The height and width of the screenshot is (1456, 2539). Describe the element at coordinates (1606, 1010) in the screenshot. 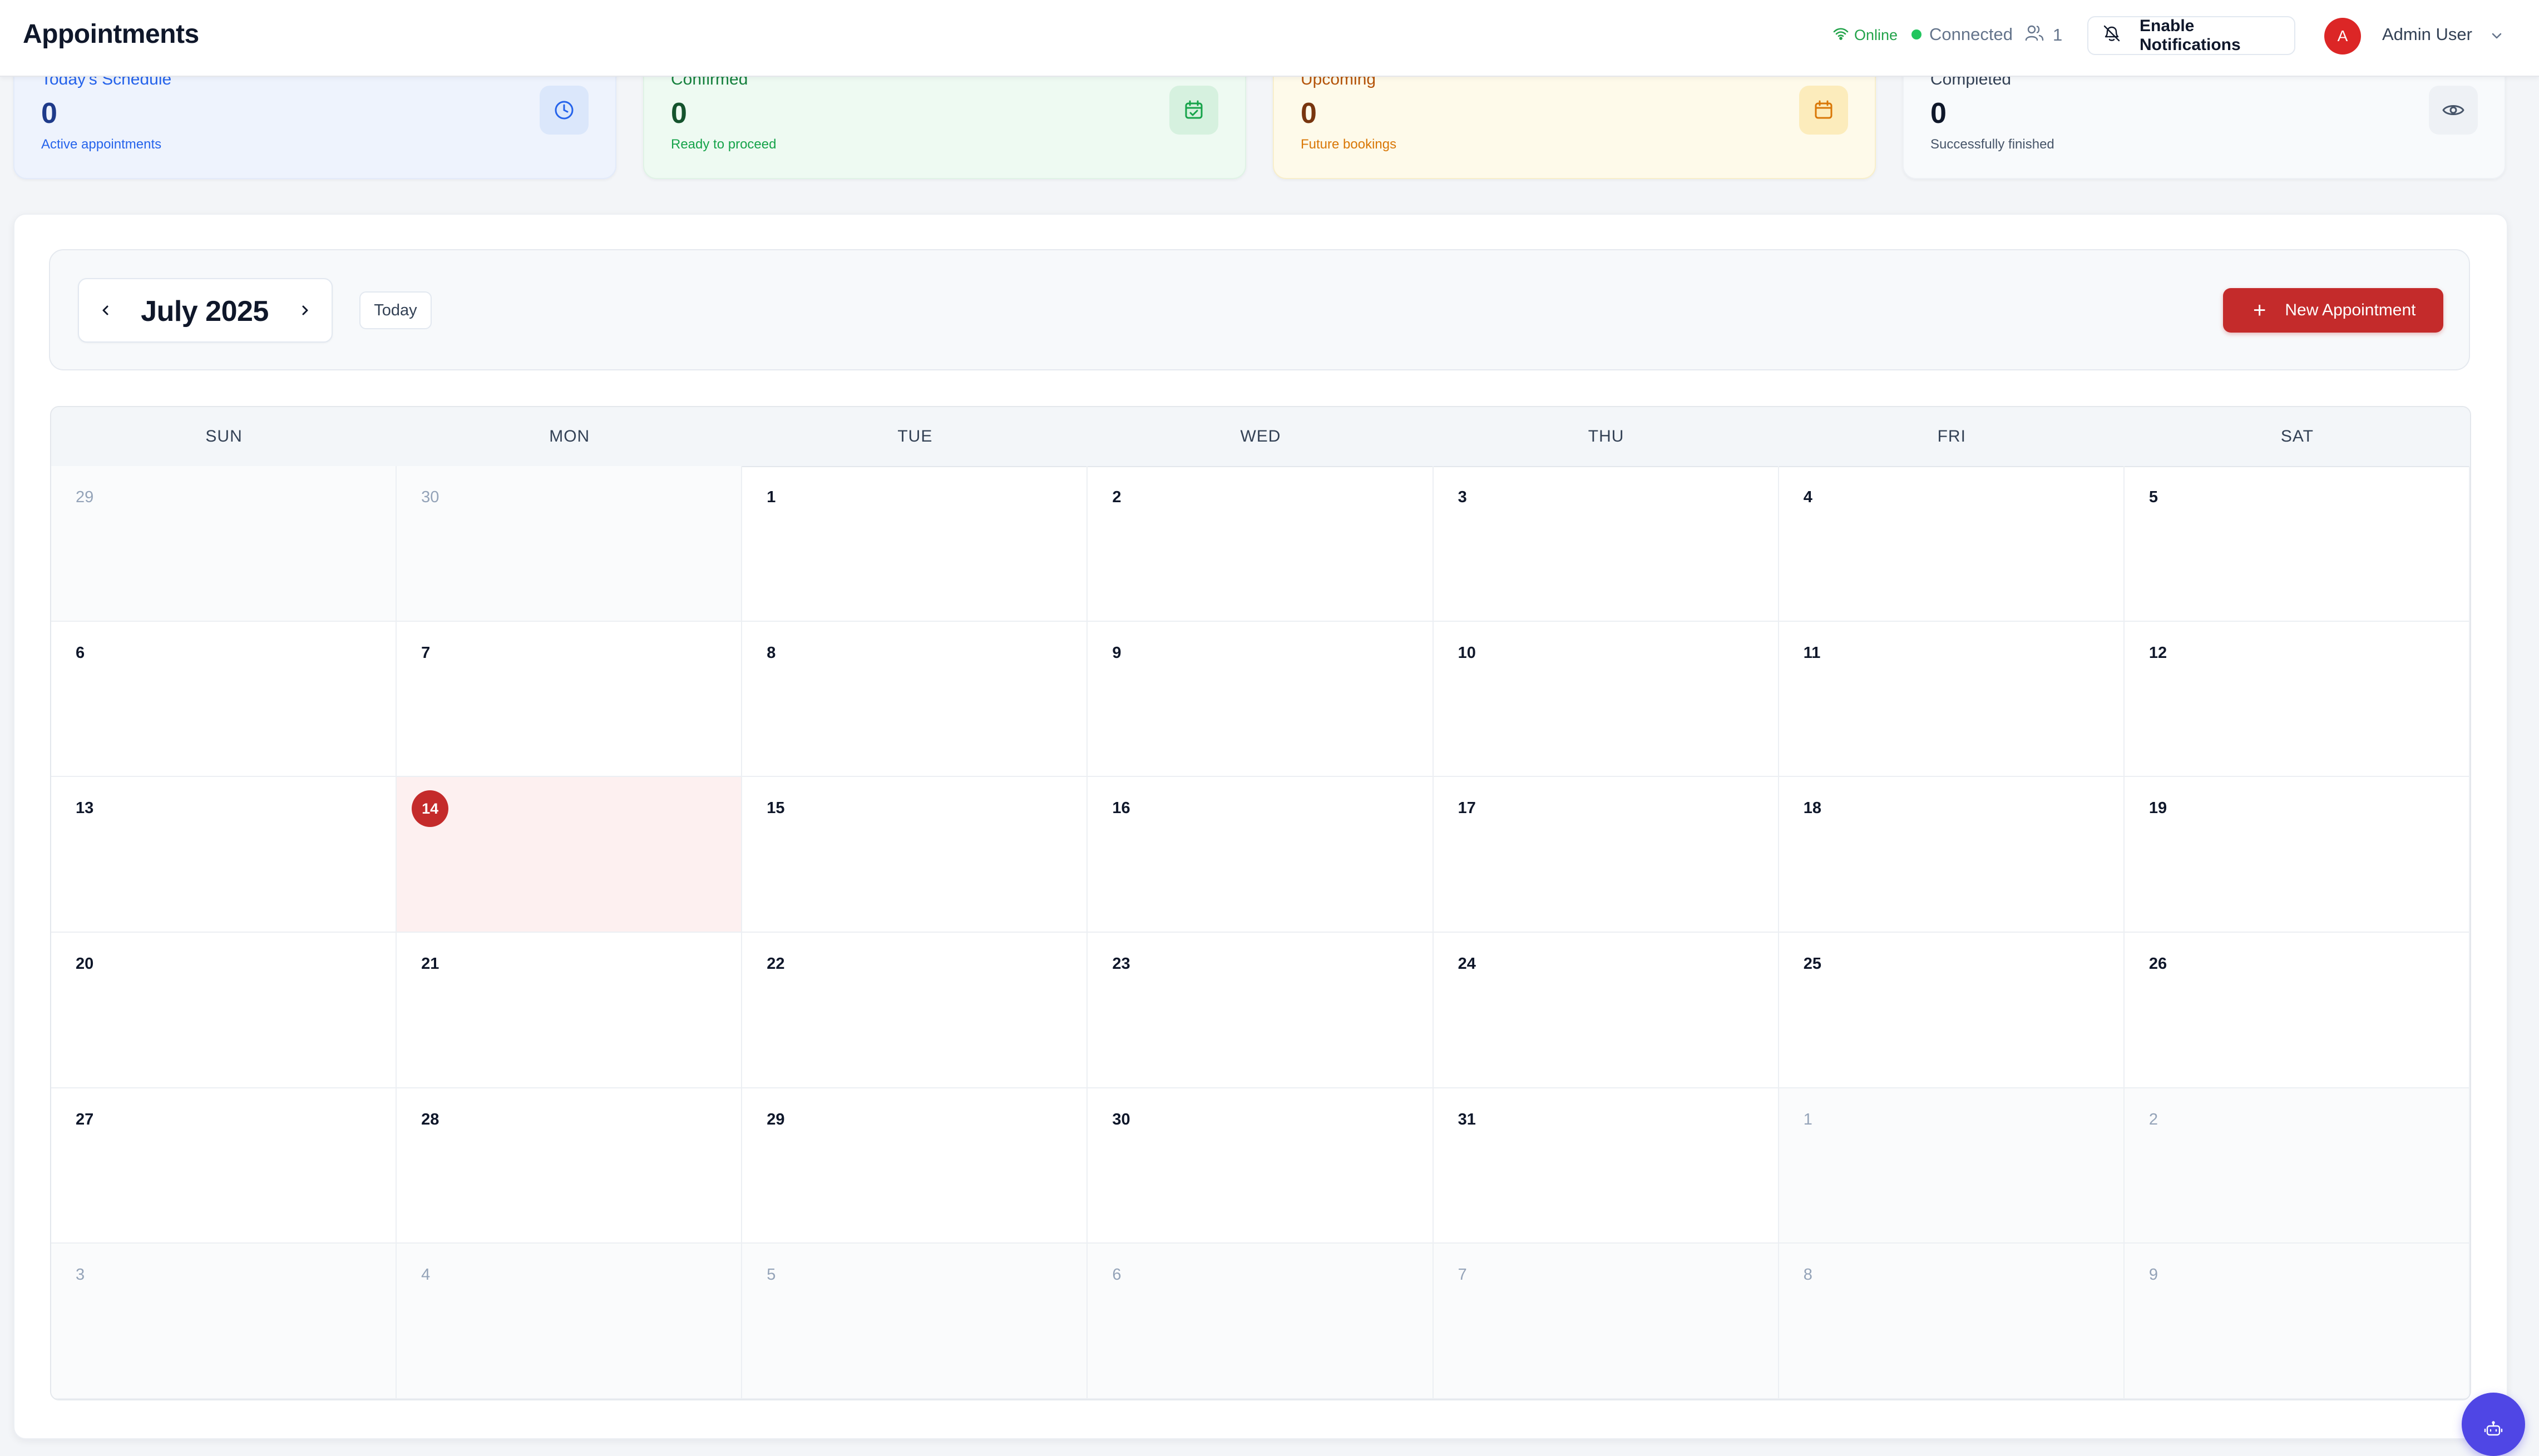

I see `day-cell: 24` at that location.